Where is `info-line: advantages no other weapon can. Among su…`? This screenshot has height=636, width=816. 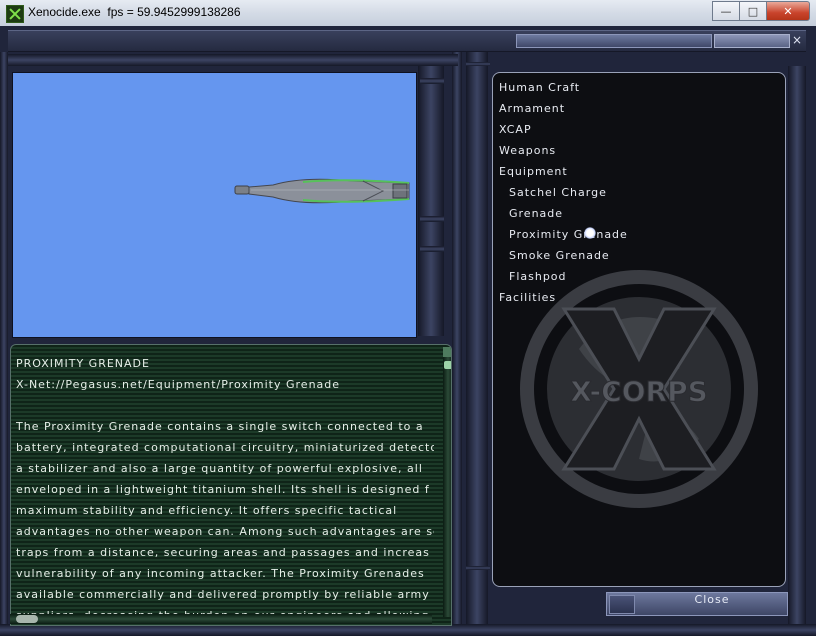
info-line: advantages no other weapon can. Among su… is located at coordinates (225, 531).